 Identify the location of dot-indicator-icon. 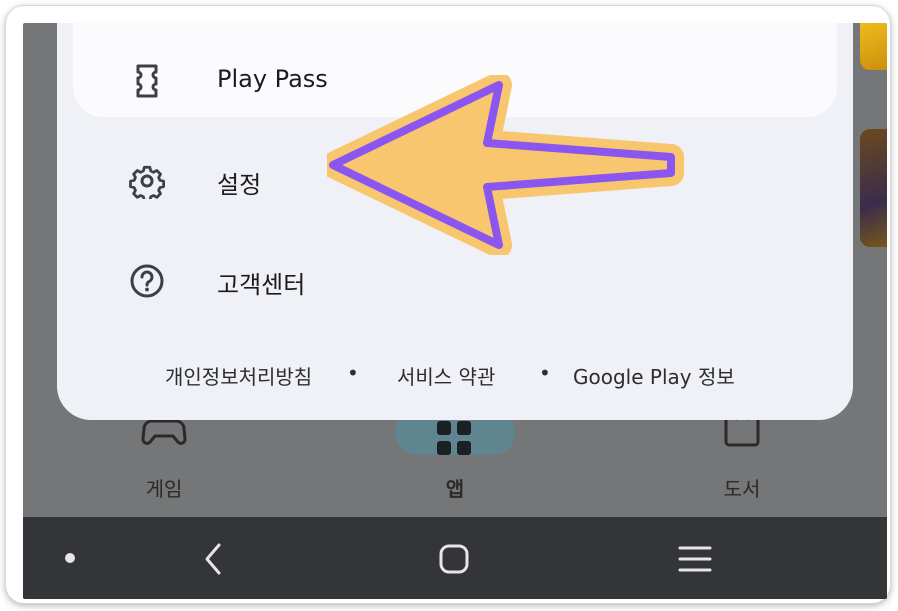
(70, 558).